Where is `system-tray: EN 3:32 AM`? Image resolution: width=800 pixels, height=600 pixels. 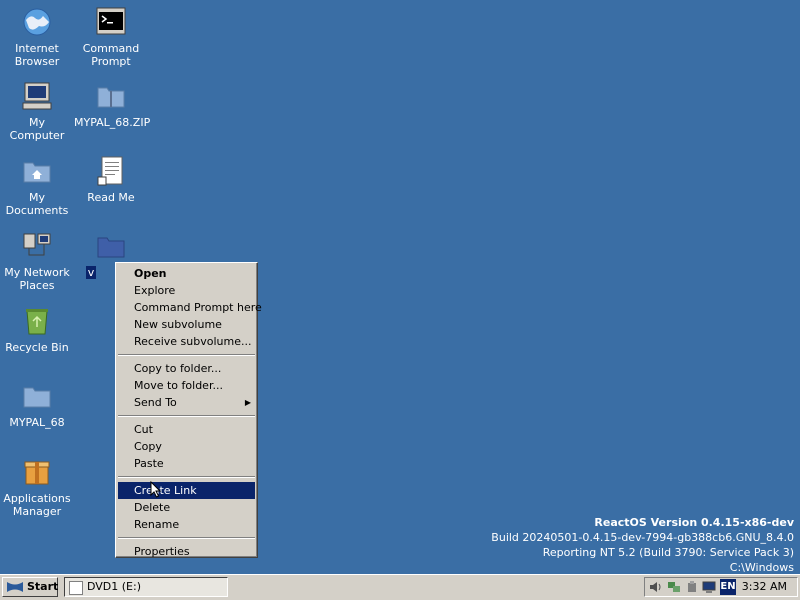
system-tray: EN 3:32 AM is located at coordinates (721, 587).